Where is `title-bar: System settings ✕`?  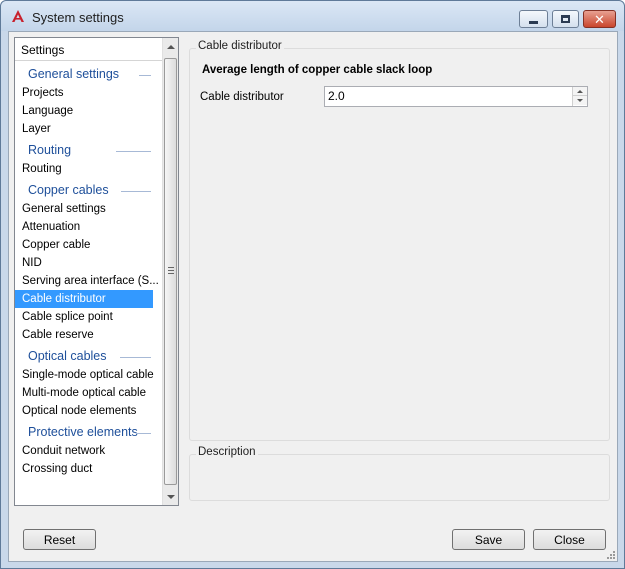
title-bar: System settings ✕ is located at coordinates (312, 16).